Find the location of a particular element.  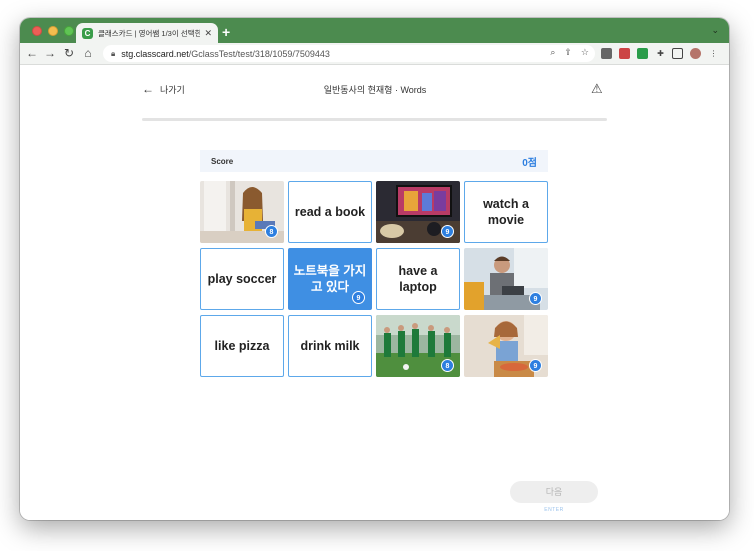

enter-key-hint: ENTER is located at coordinates (554, 510).